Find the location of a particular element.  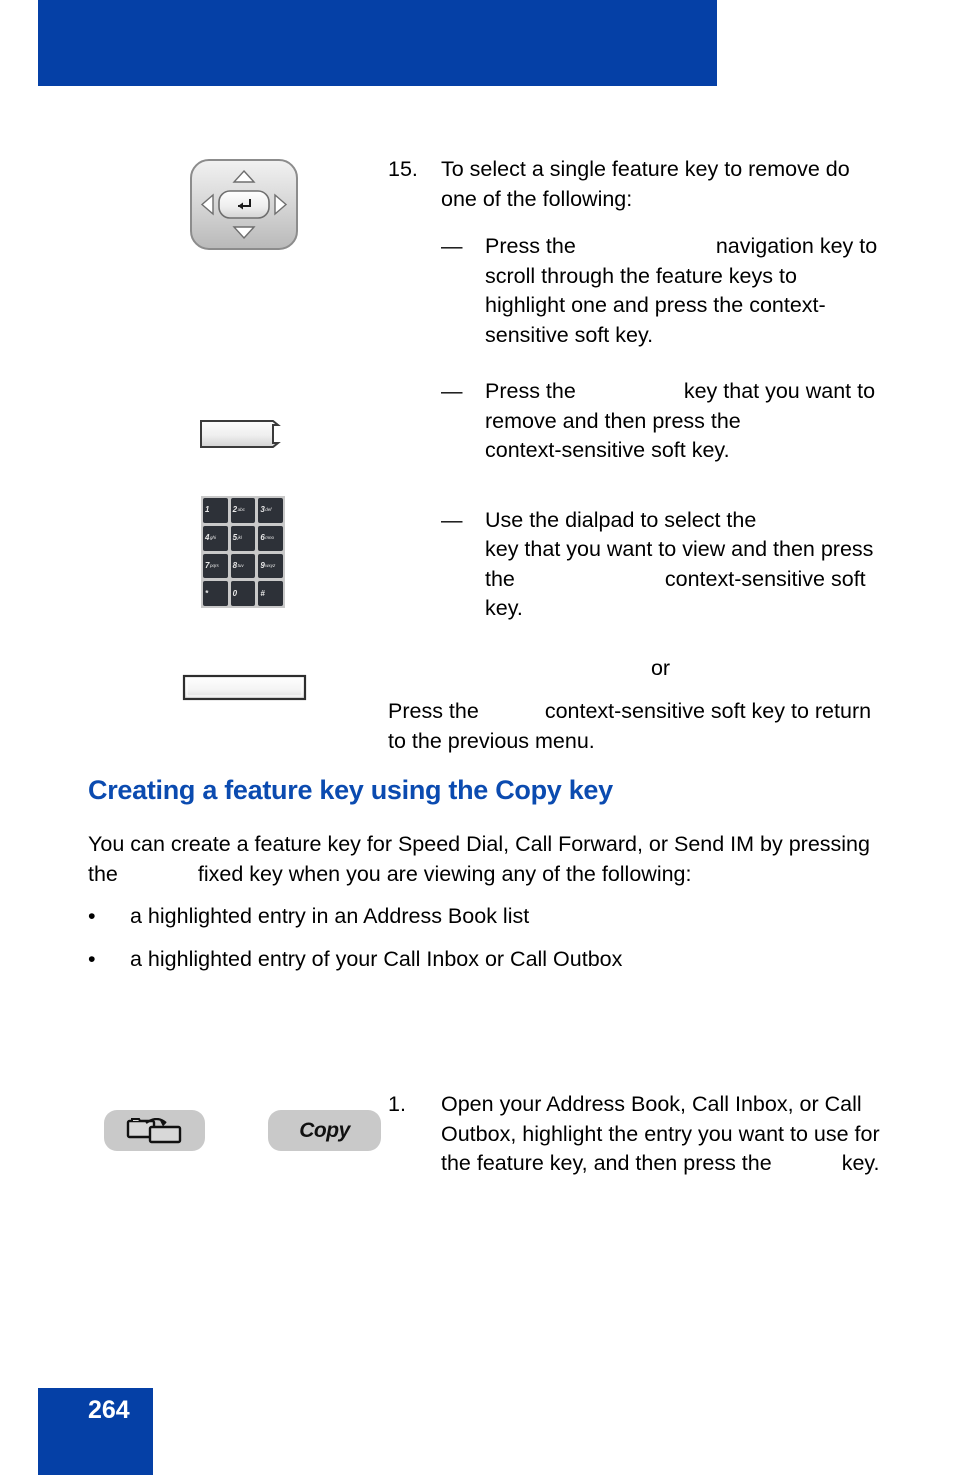

dialpad-key-letters: ghi is located at coordinates (212, 537).